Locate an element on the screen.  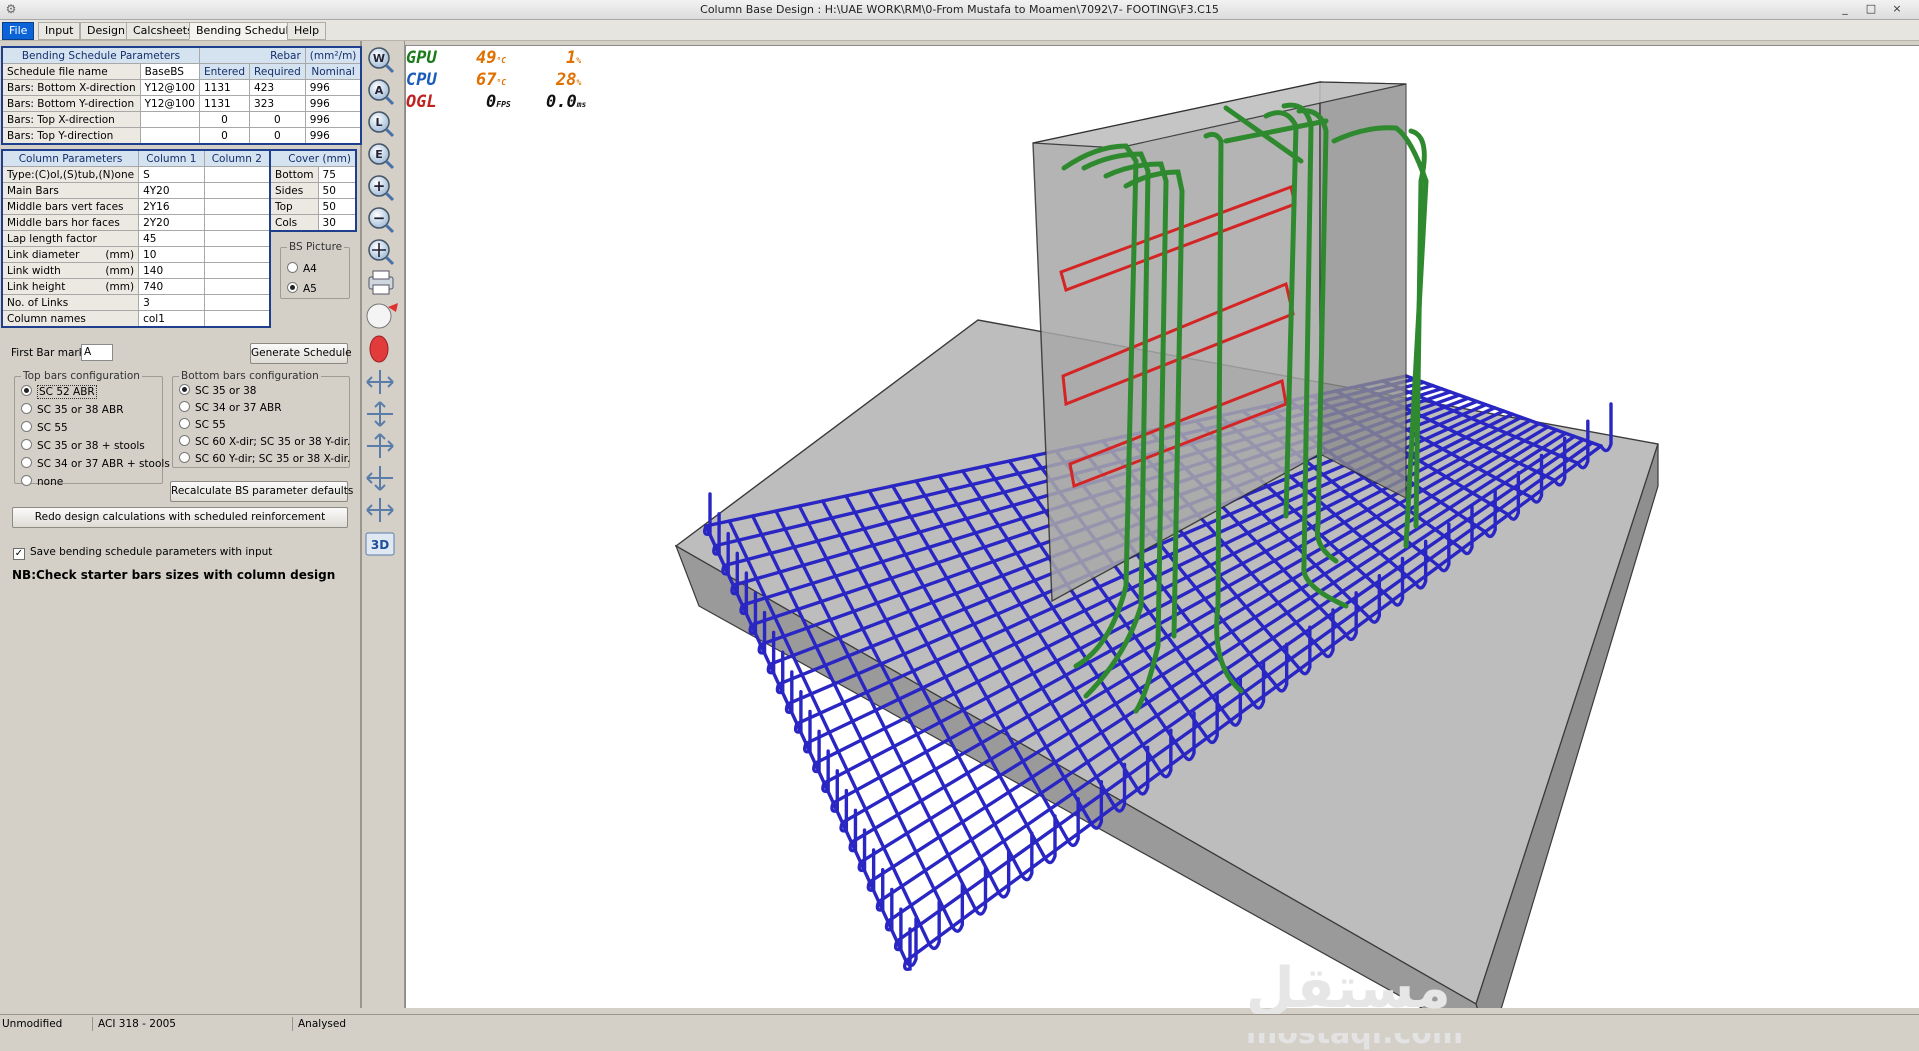
top-bars-option: none is located at coordinates (42, 482).